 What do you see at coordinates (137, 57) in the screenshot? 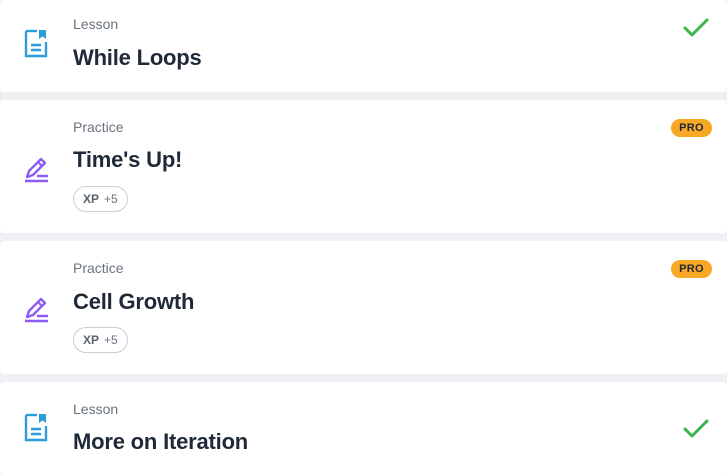
I see `item-title: While Loops` at bounding box center [137, 57].